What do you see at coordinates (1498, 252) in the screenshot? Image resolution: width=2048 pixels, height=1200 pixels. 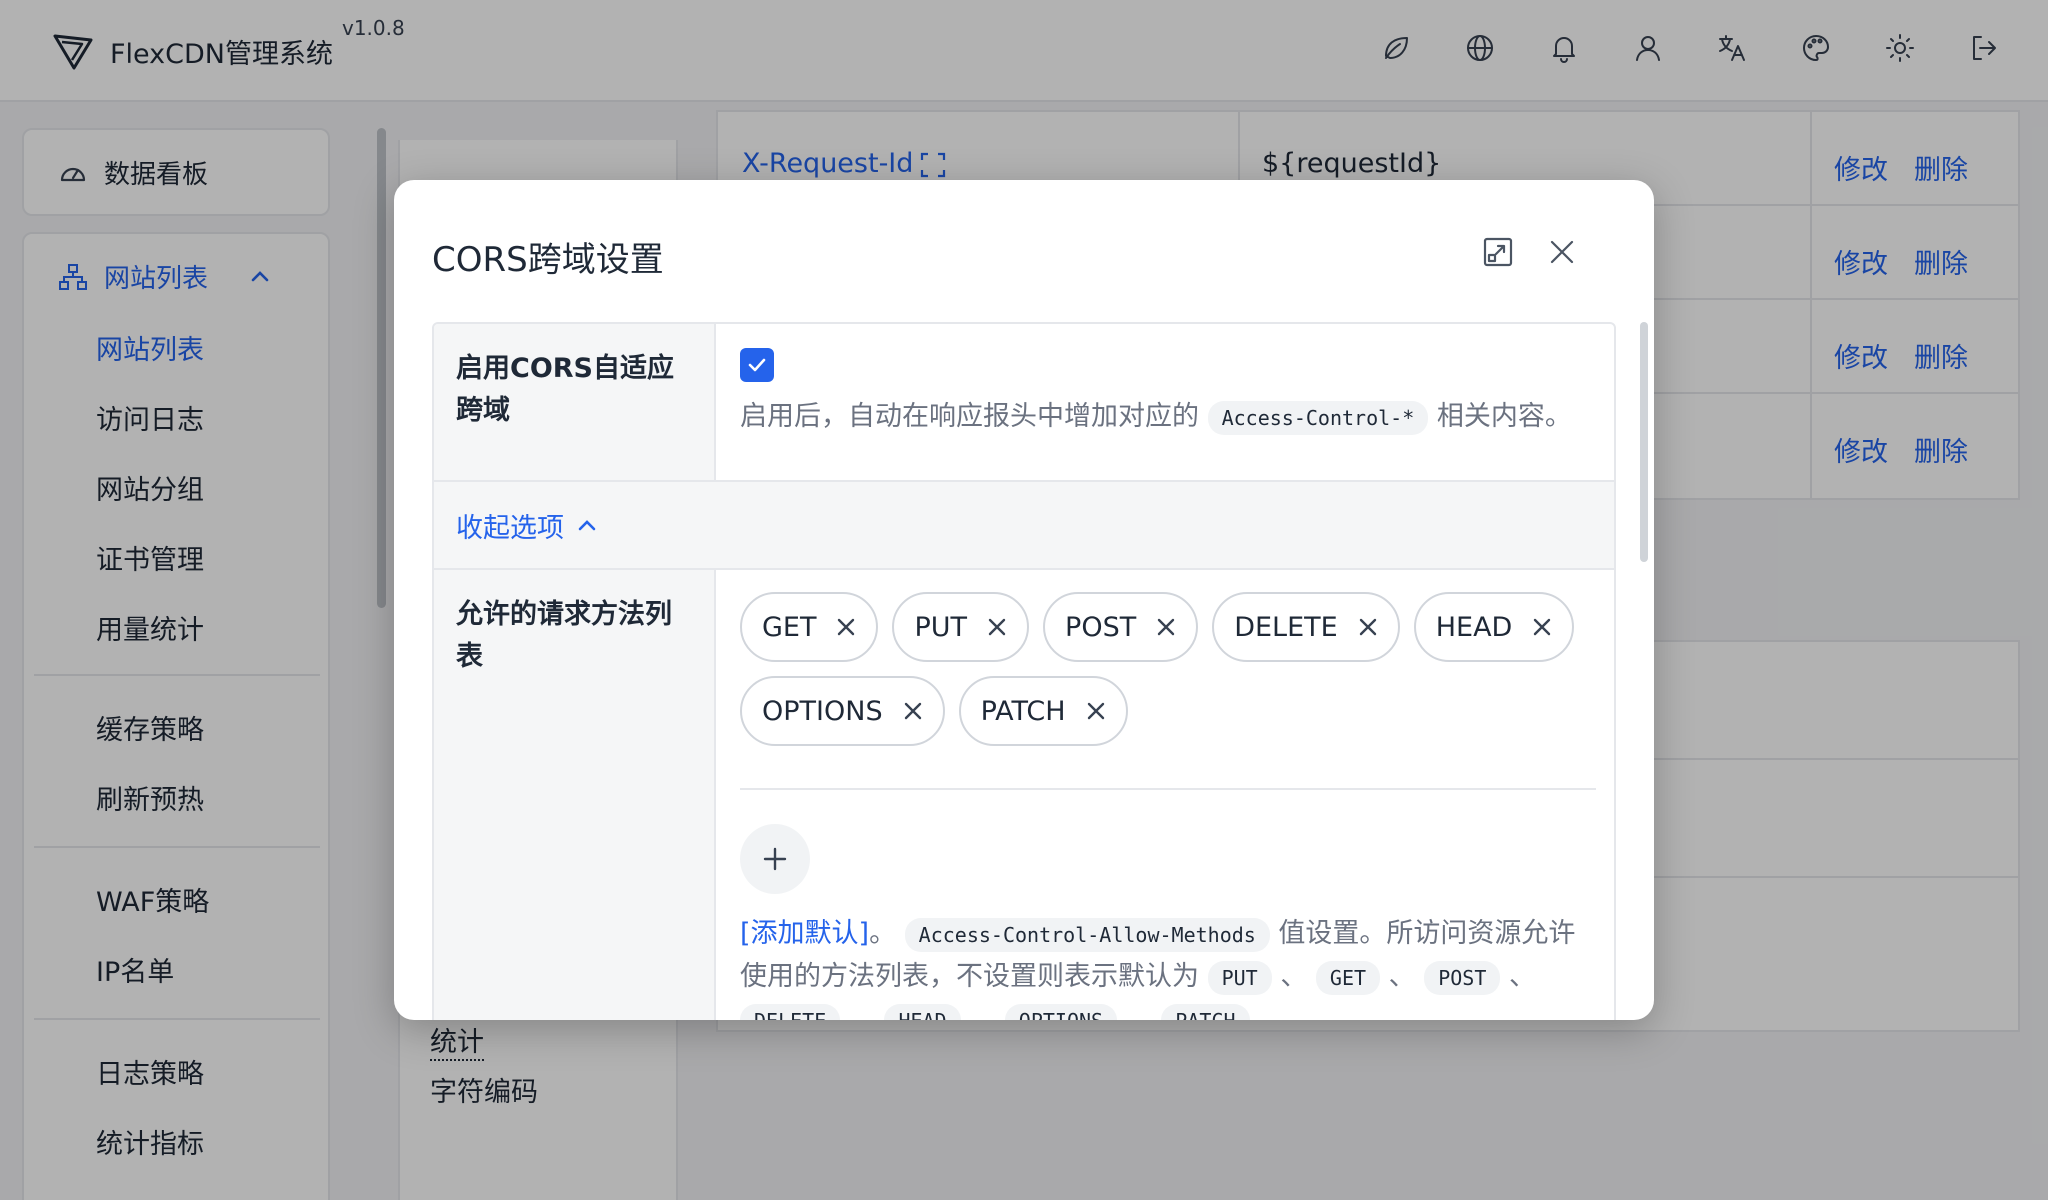 I see `maximize-icon` at bounding box center [1498, 252].